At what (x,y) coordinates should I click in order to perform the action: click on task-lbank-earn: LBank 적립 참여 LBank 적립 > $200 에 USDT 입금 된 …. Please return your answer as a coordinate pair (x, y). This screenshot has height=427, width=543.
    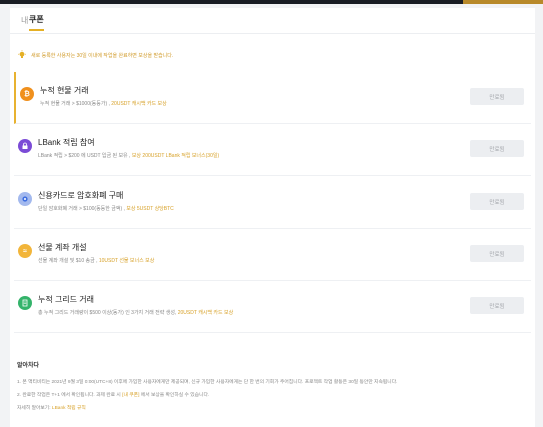
    Looking at the image, I should click on (272, 150).